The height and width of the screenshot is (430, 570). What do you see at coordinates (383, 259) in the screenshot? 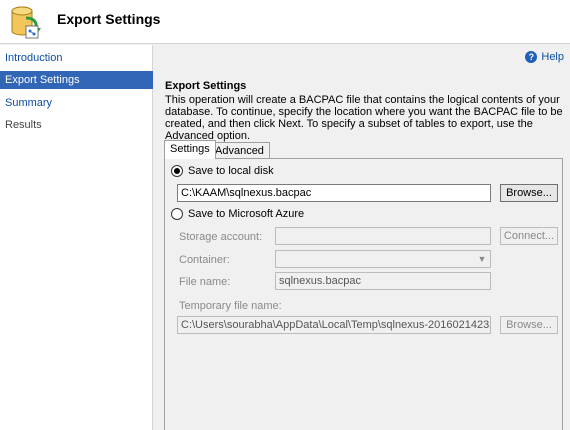
I see `container-select: ▼` at bounding box center [383, 259].